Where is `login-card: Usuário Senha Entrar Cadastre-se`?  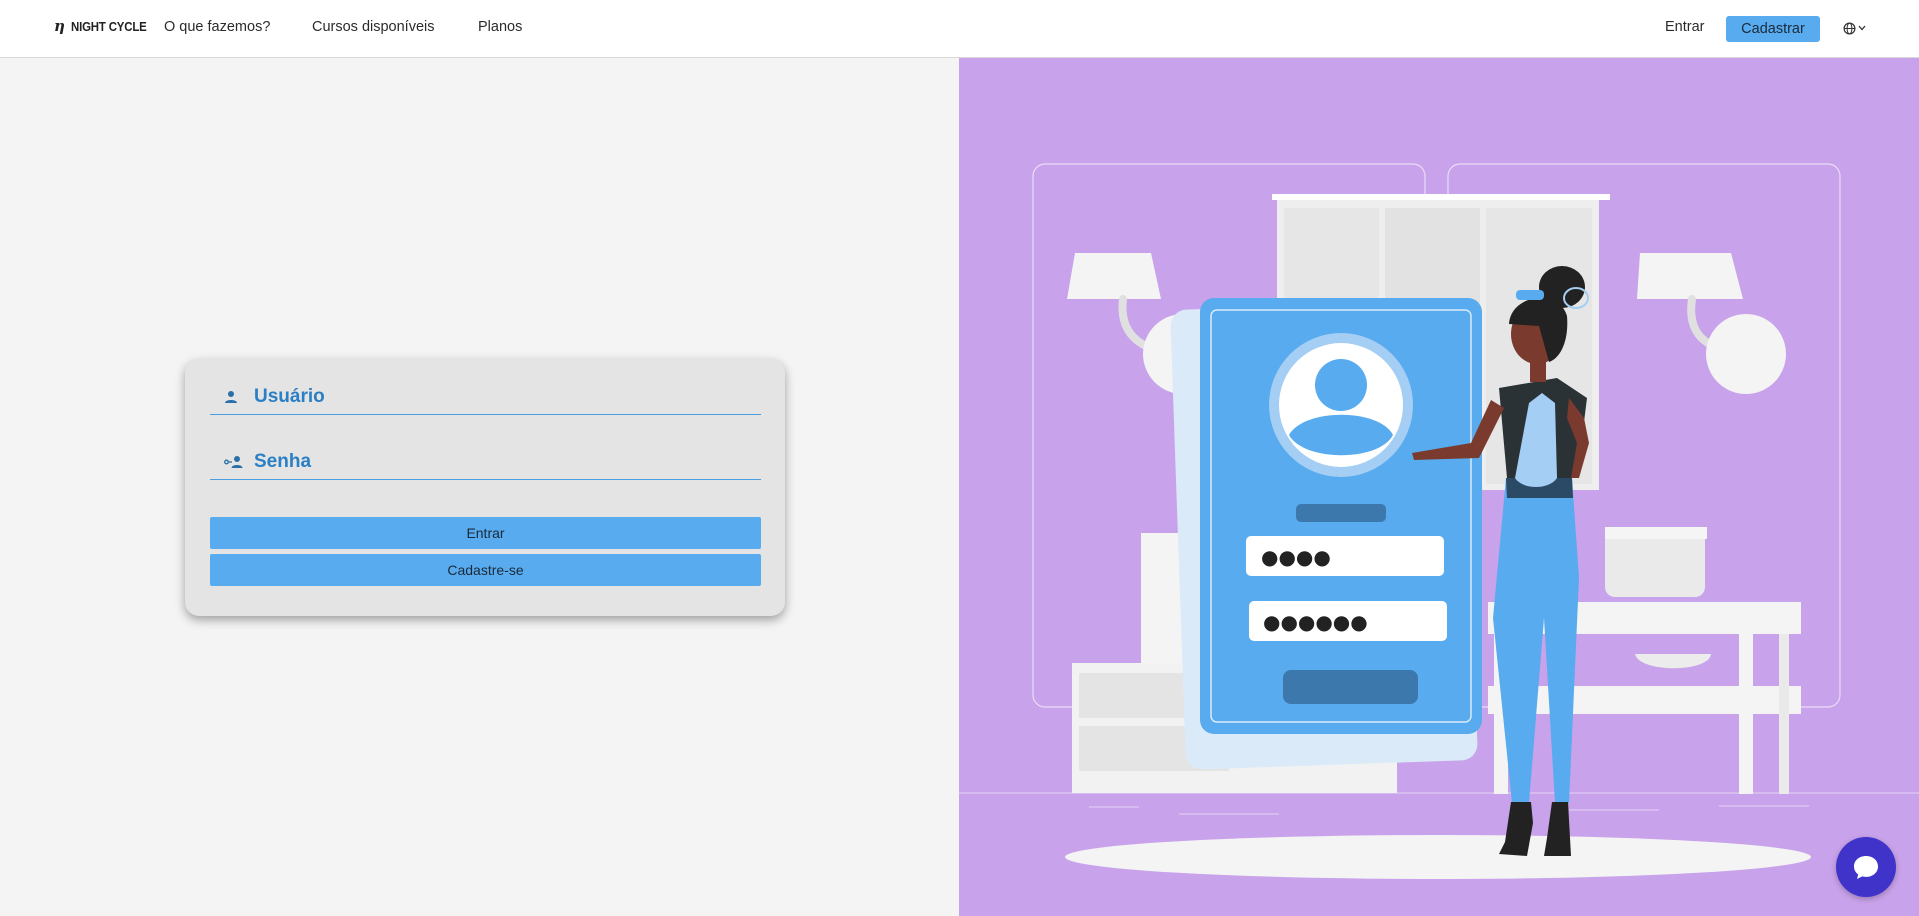 login-card: Usuário Senha Entrar Cadastre-se is located at coordinates (485, 487).